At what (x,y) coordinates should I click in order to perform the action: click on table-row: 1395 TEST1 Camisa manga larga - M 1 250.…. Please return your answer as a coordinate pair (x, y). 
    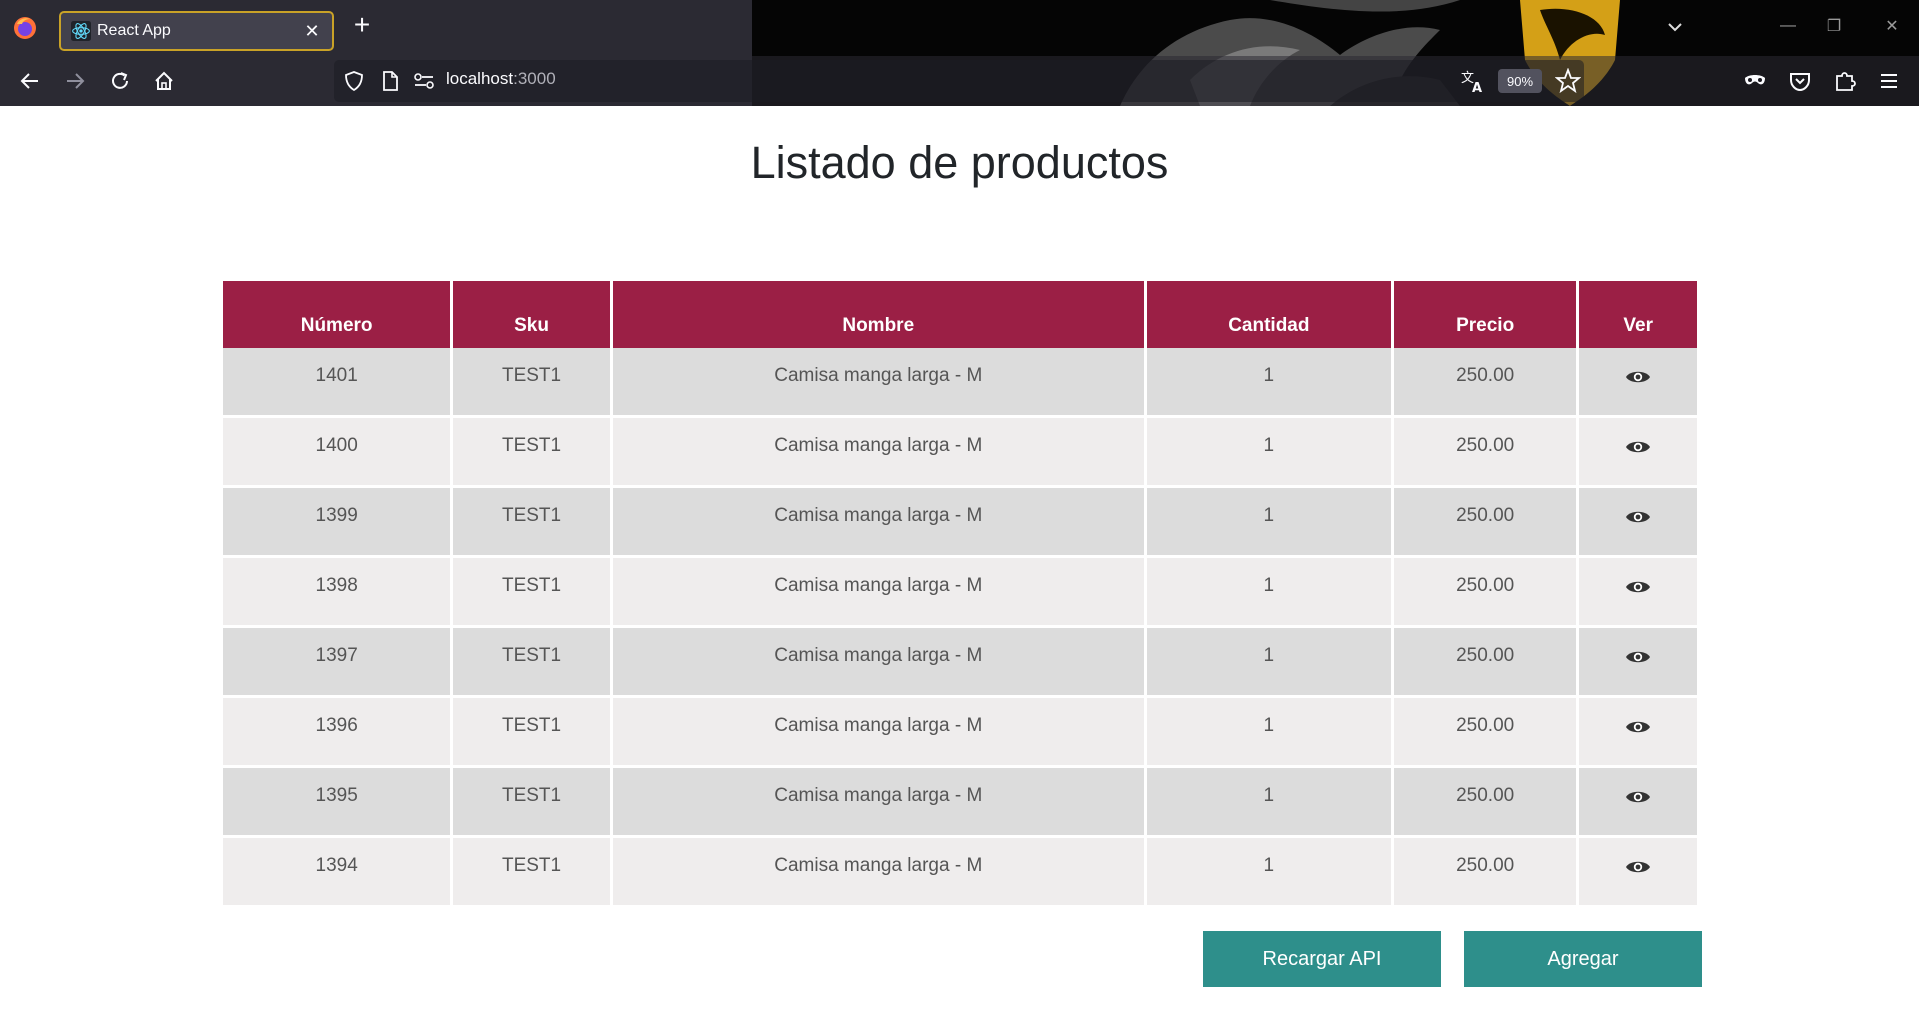
    Looking at the image, I should click on (960, 803).